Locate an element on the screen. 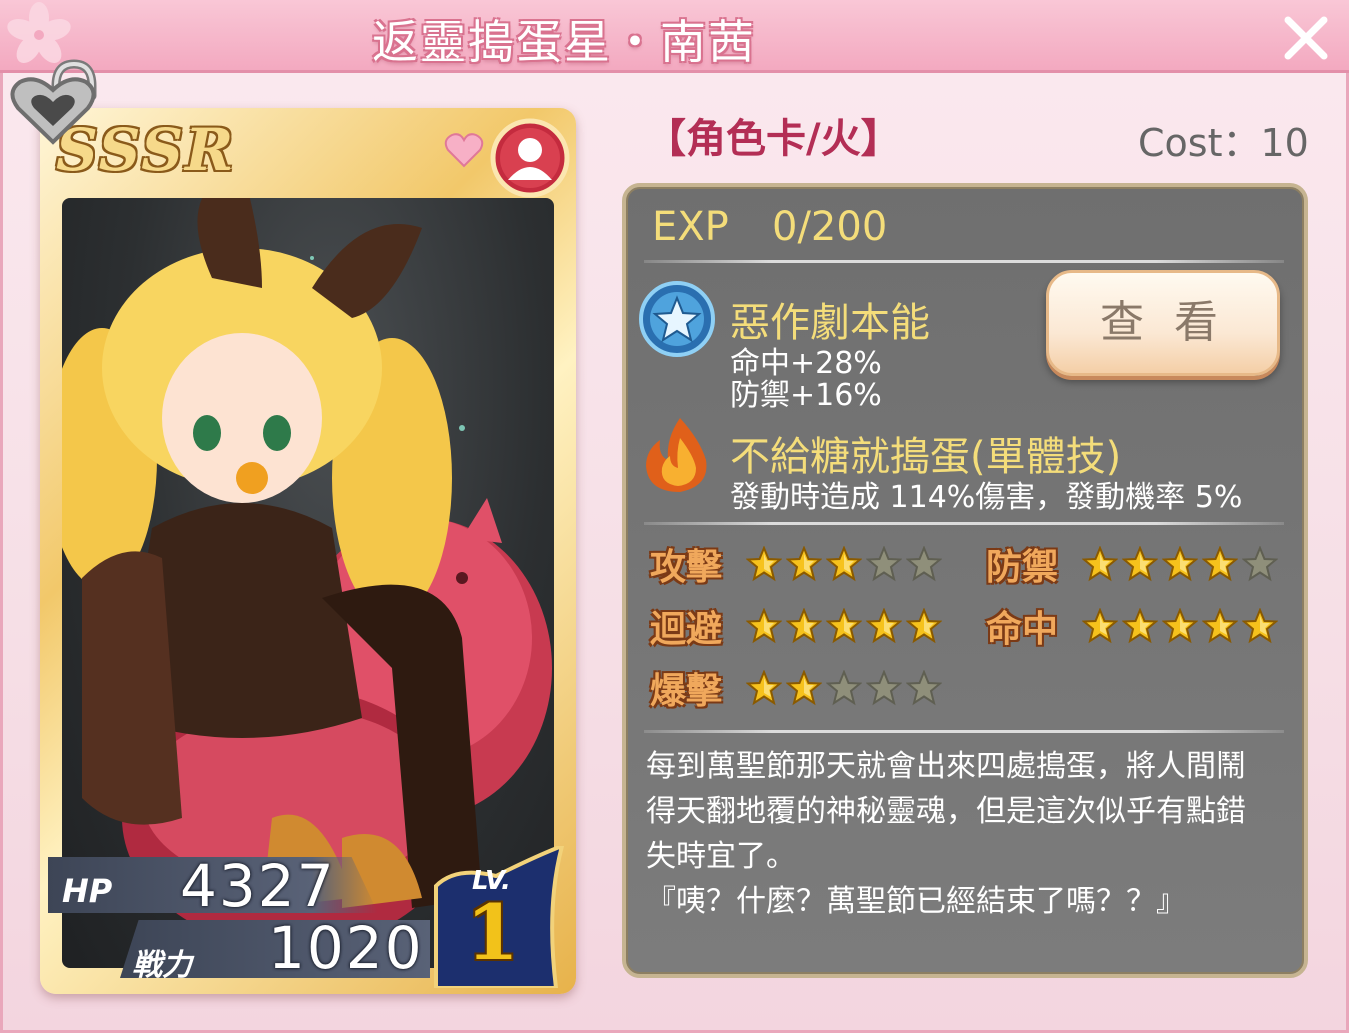 Image resolution: width=1349 pixels, height=1033 pixels. description-line: 得天翻地覆的神秘靈魂，但是這次似乎有點錯 is located at coordinates (946, 811).